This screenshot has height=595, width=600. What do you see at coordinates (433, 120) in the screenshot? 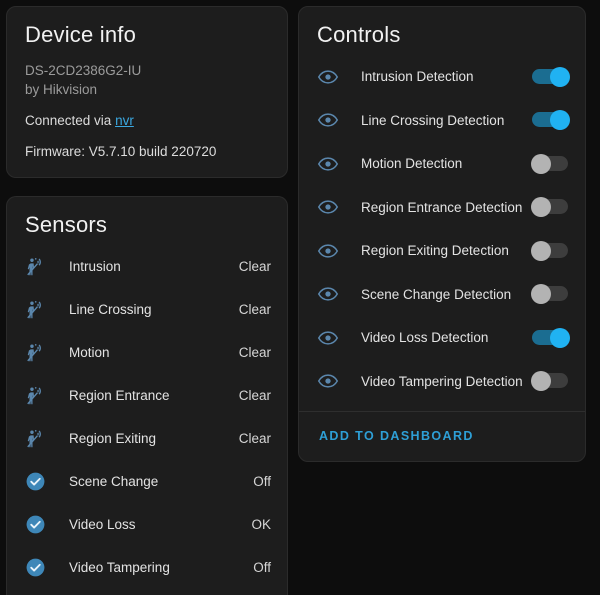
I see `control-label: Line Crossing Detection` at bounding box center [433, 120].